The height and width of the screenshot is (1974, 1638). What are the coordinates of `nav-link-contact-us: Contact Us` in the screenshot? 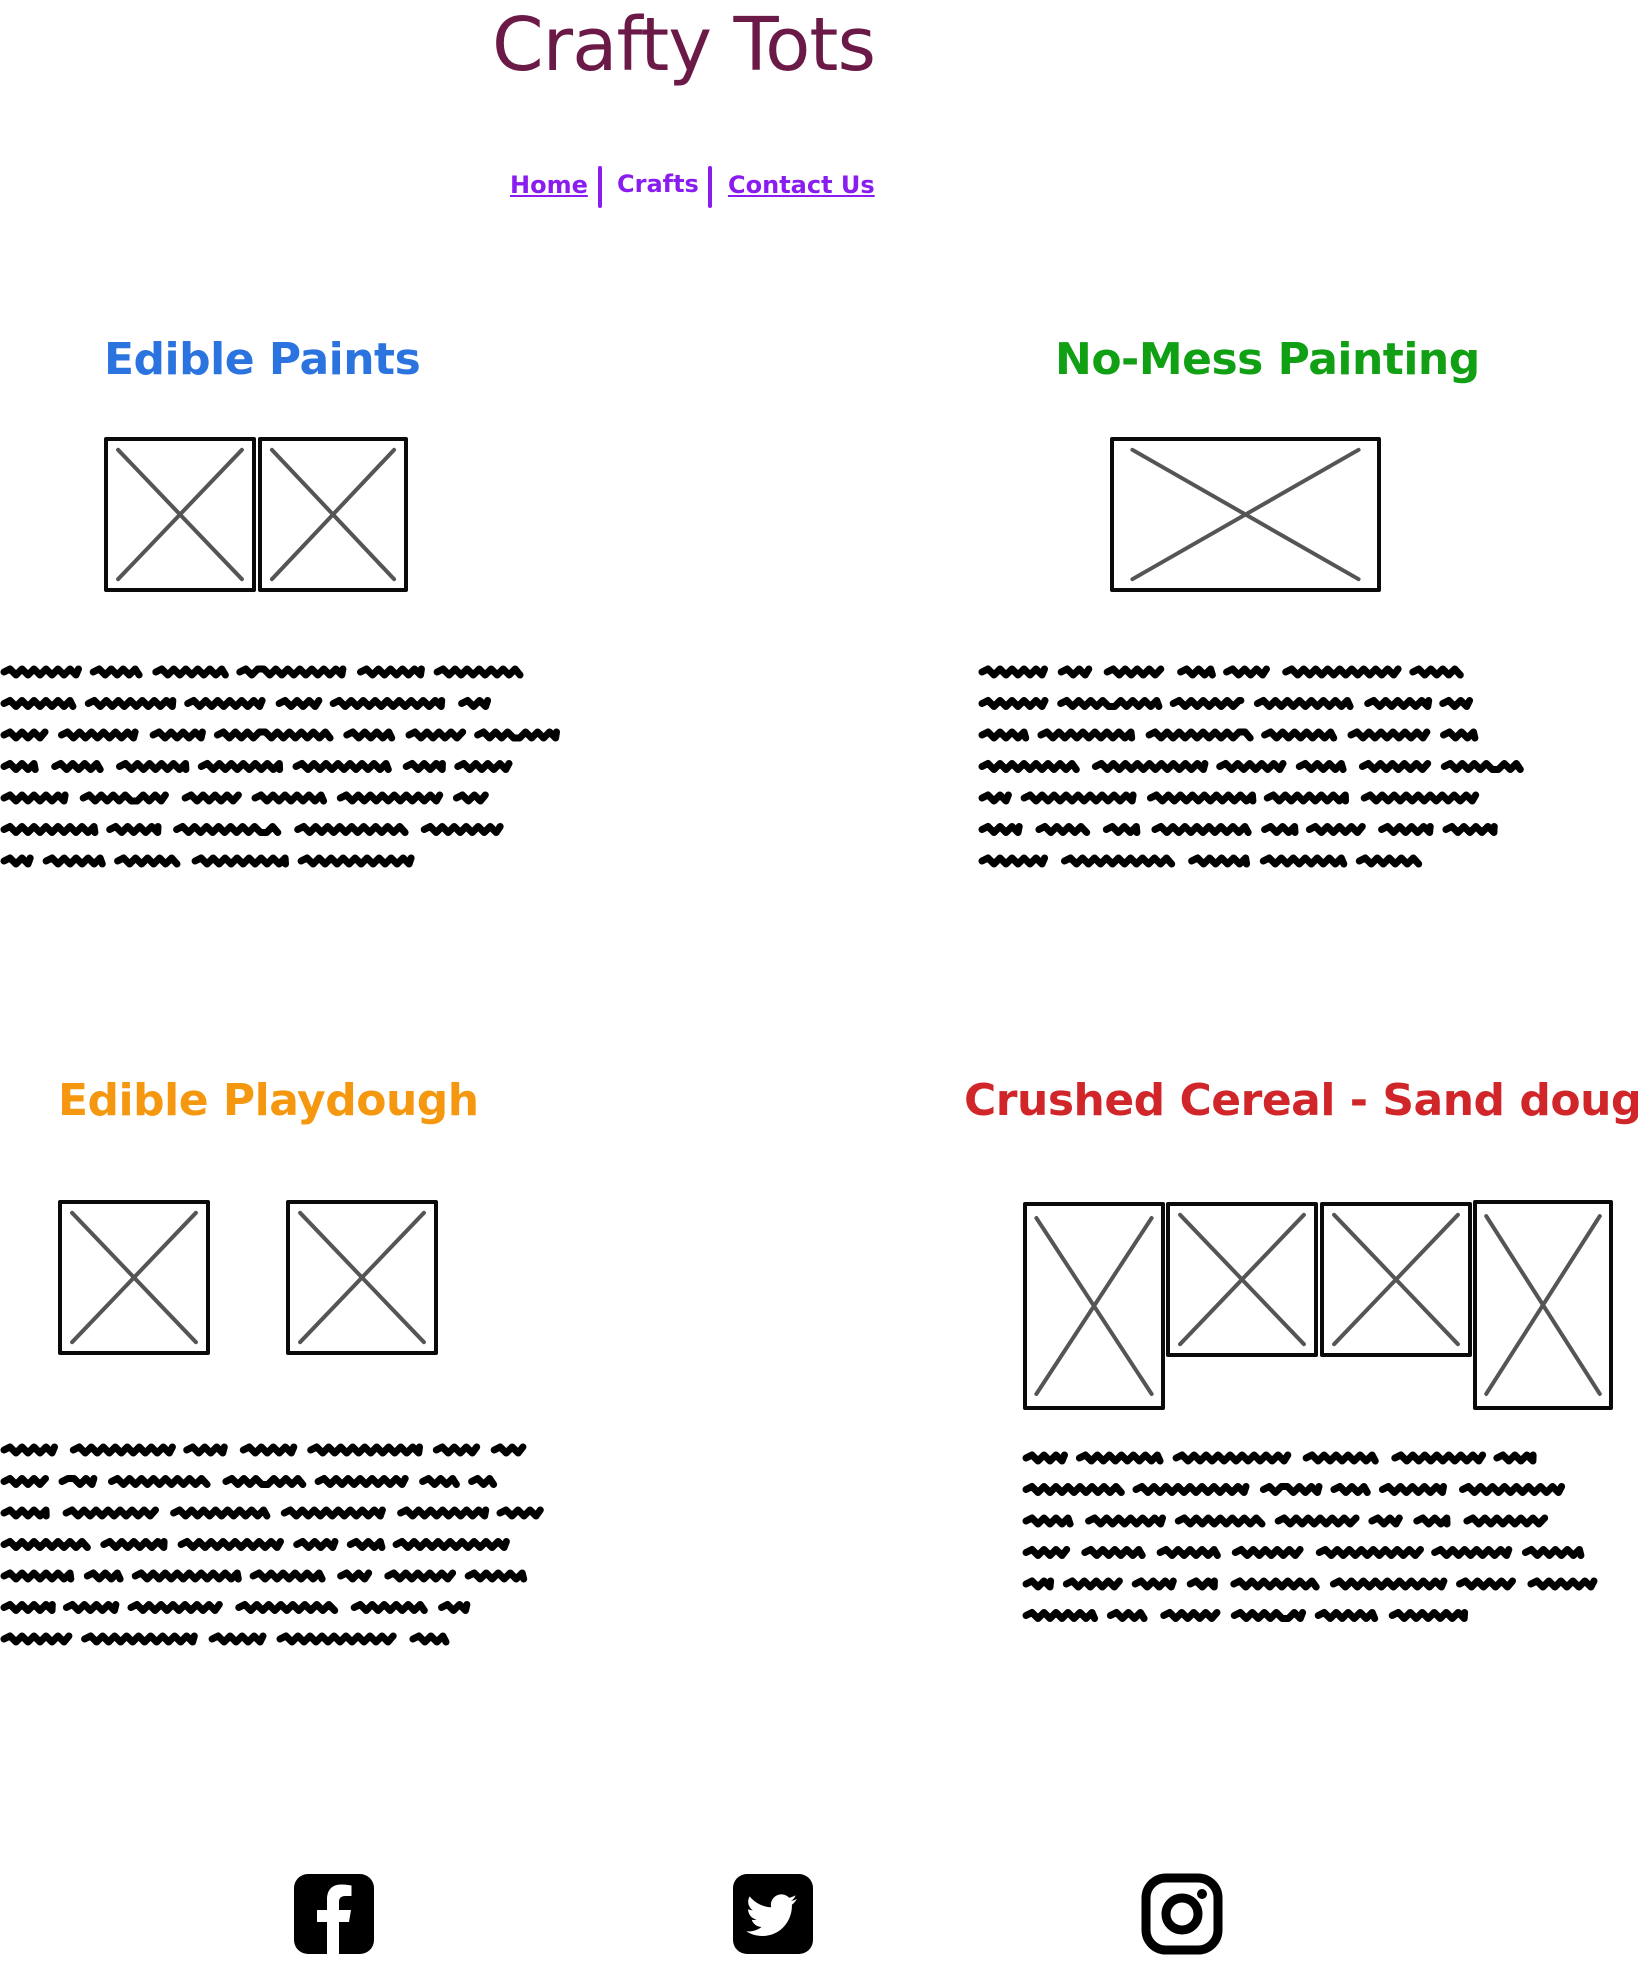 It's located at (801, 185).